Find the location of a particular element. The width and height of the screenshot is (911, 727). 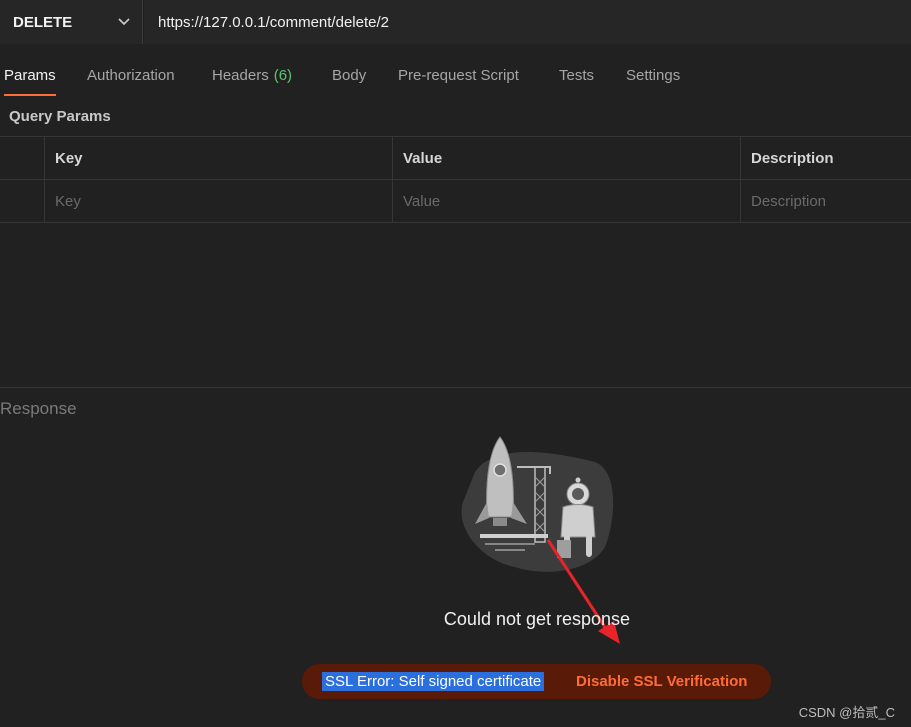

tab-tests: Tests is located at coordinates (576, 77).